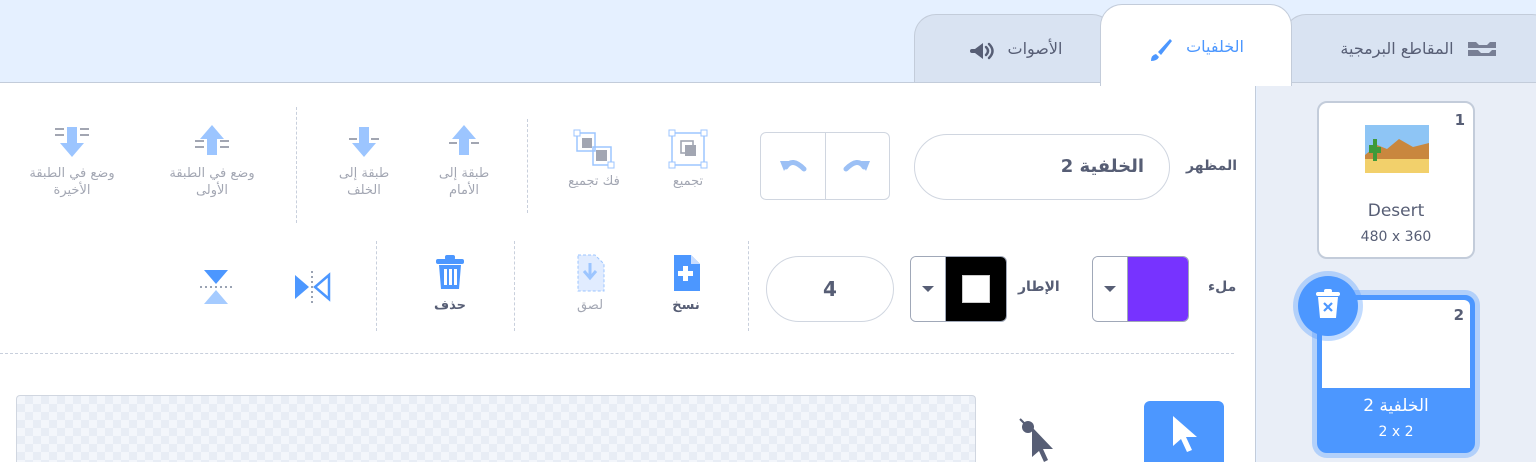  Describe the element at coordinates (1397, 149) in the screenshot. I see `costume-thumbnail` at that location.